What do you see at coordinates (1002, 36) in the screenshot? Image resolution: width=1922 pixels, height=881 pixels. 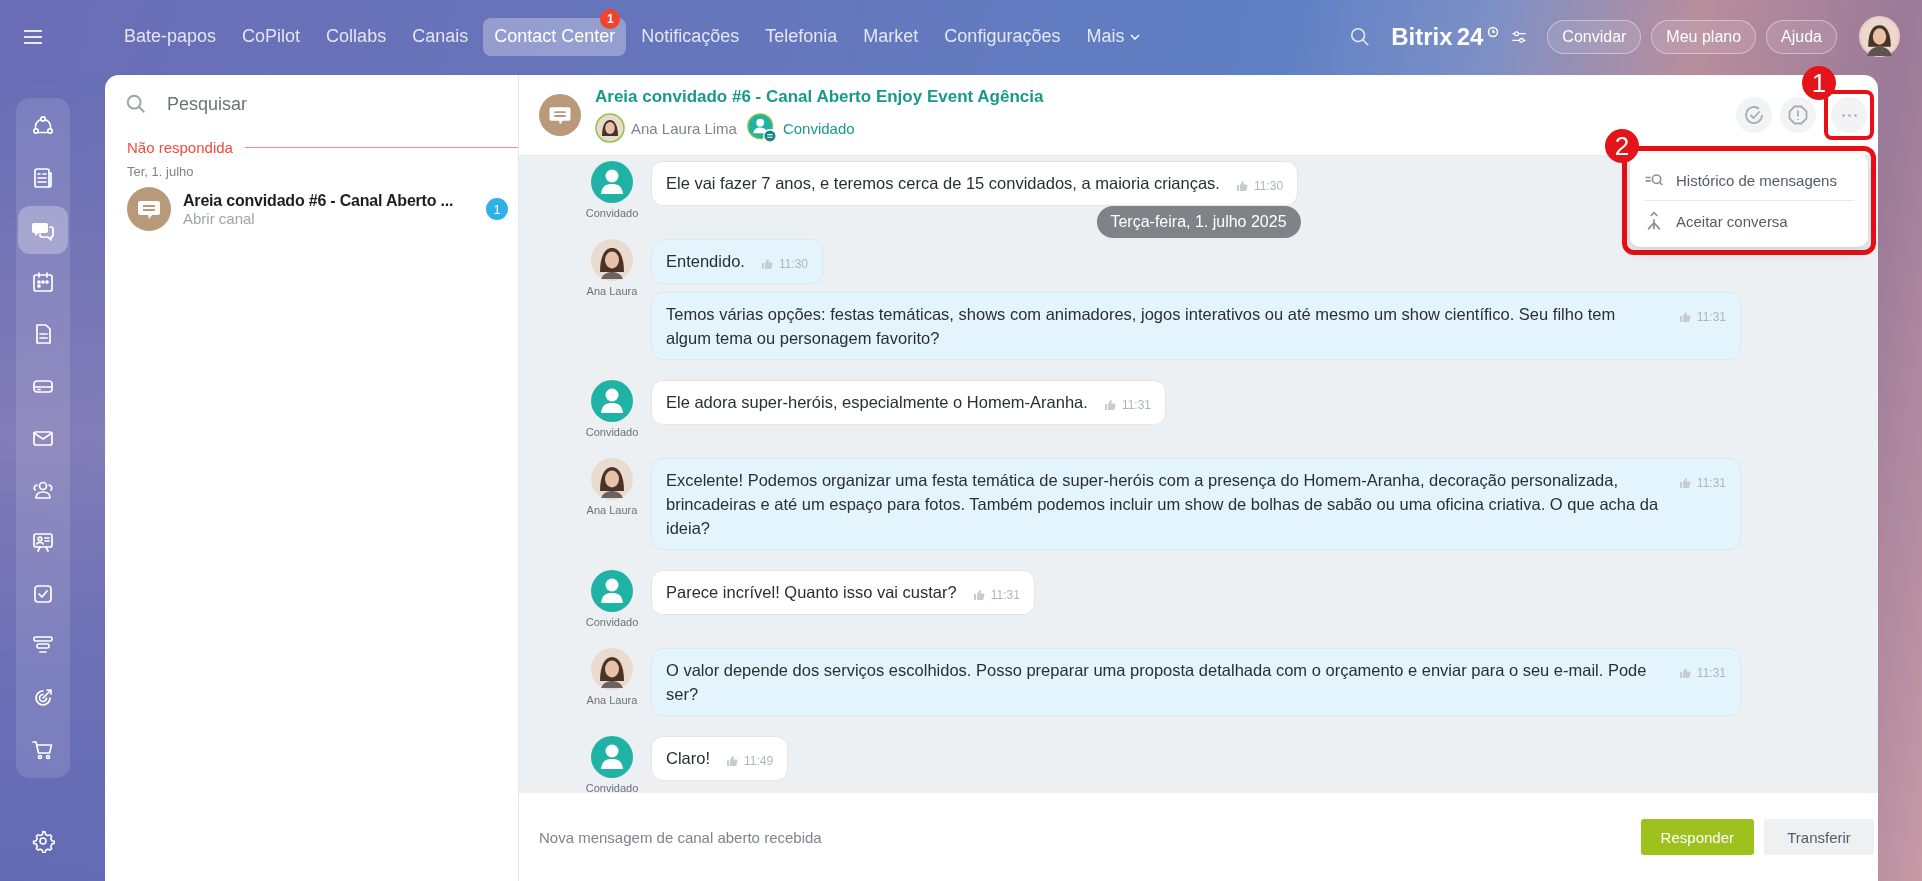 I see `nav-tab: Configurações` at bounding box center [1002, 36].